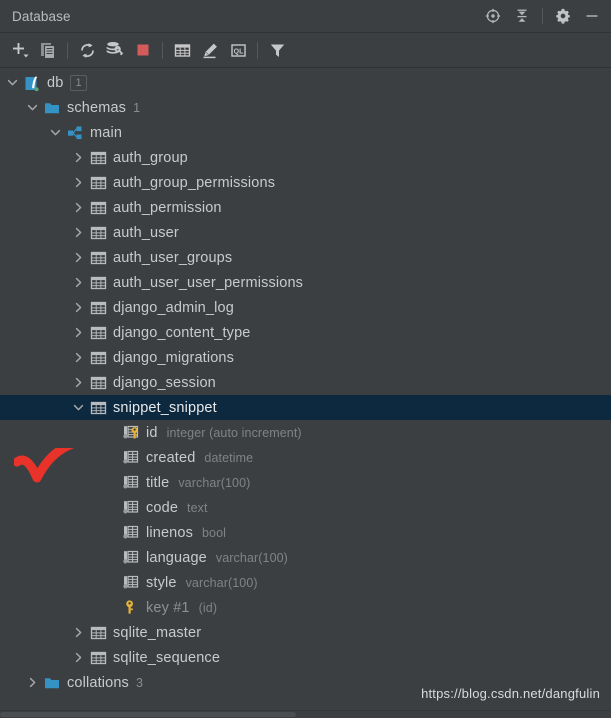  Describe the element at coordinates (305, 657) in the screenshot. I see `tree-row-sqlite_sequence: sqlite_sequence` at that location.